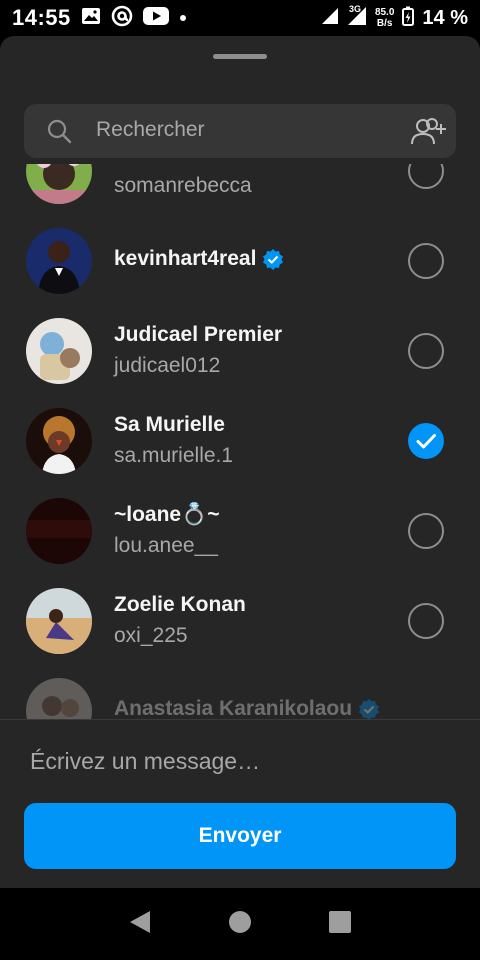 This screenshot has width=480, height=960. I want to click on notification-dot-icon, so click(183, 18).